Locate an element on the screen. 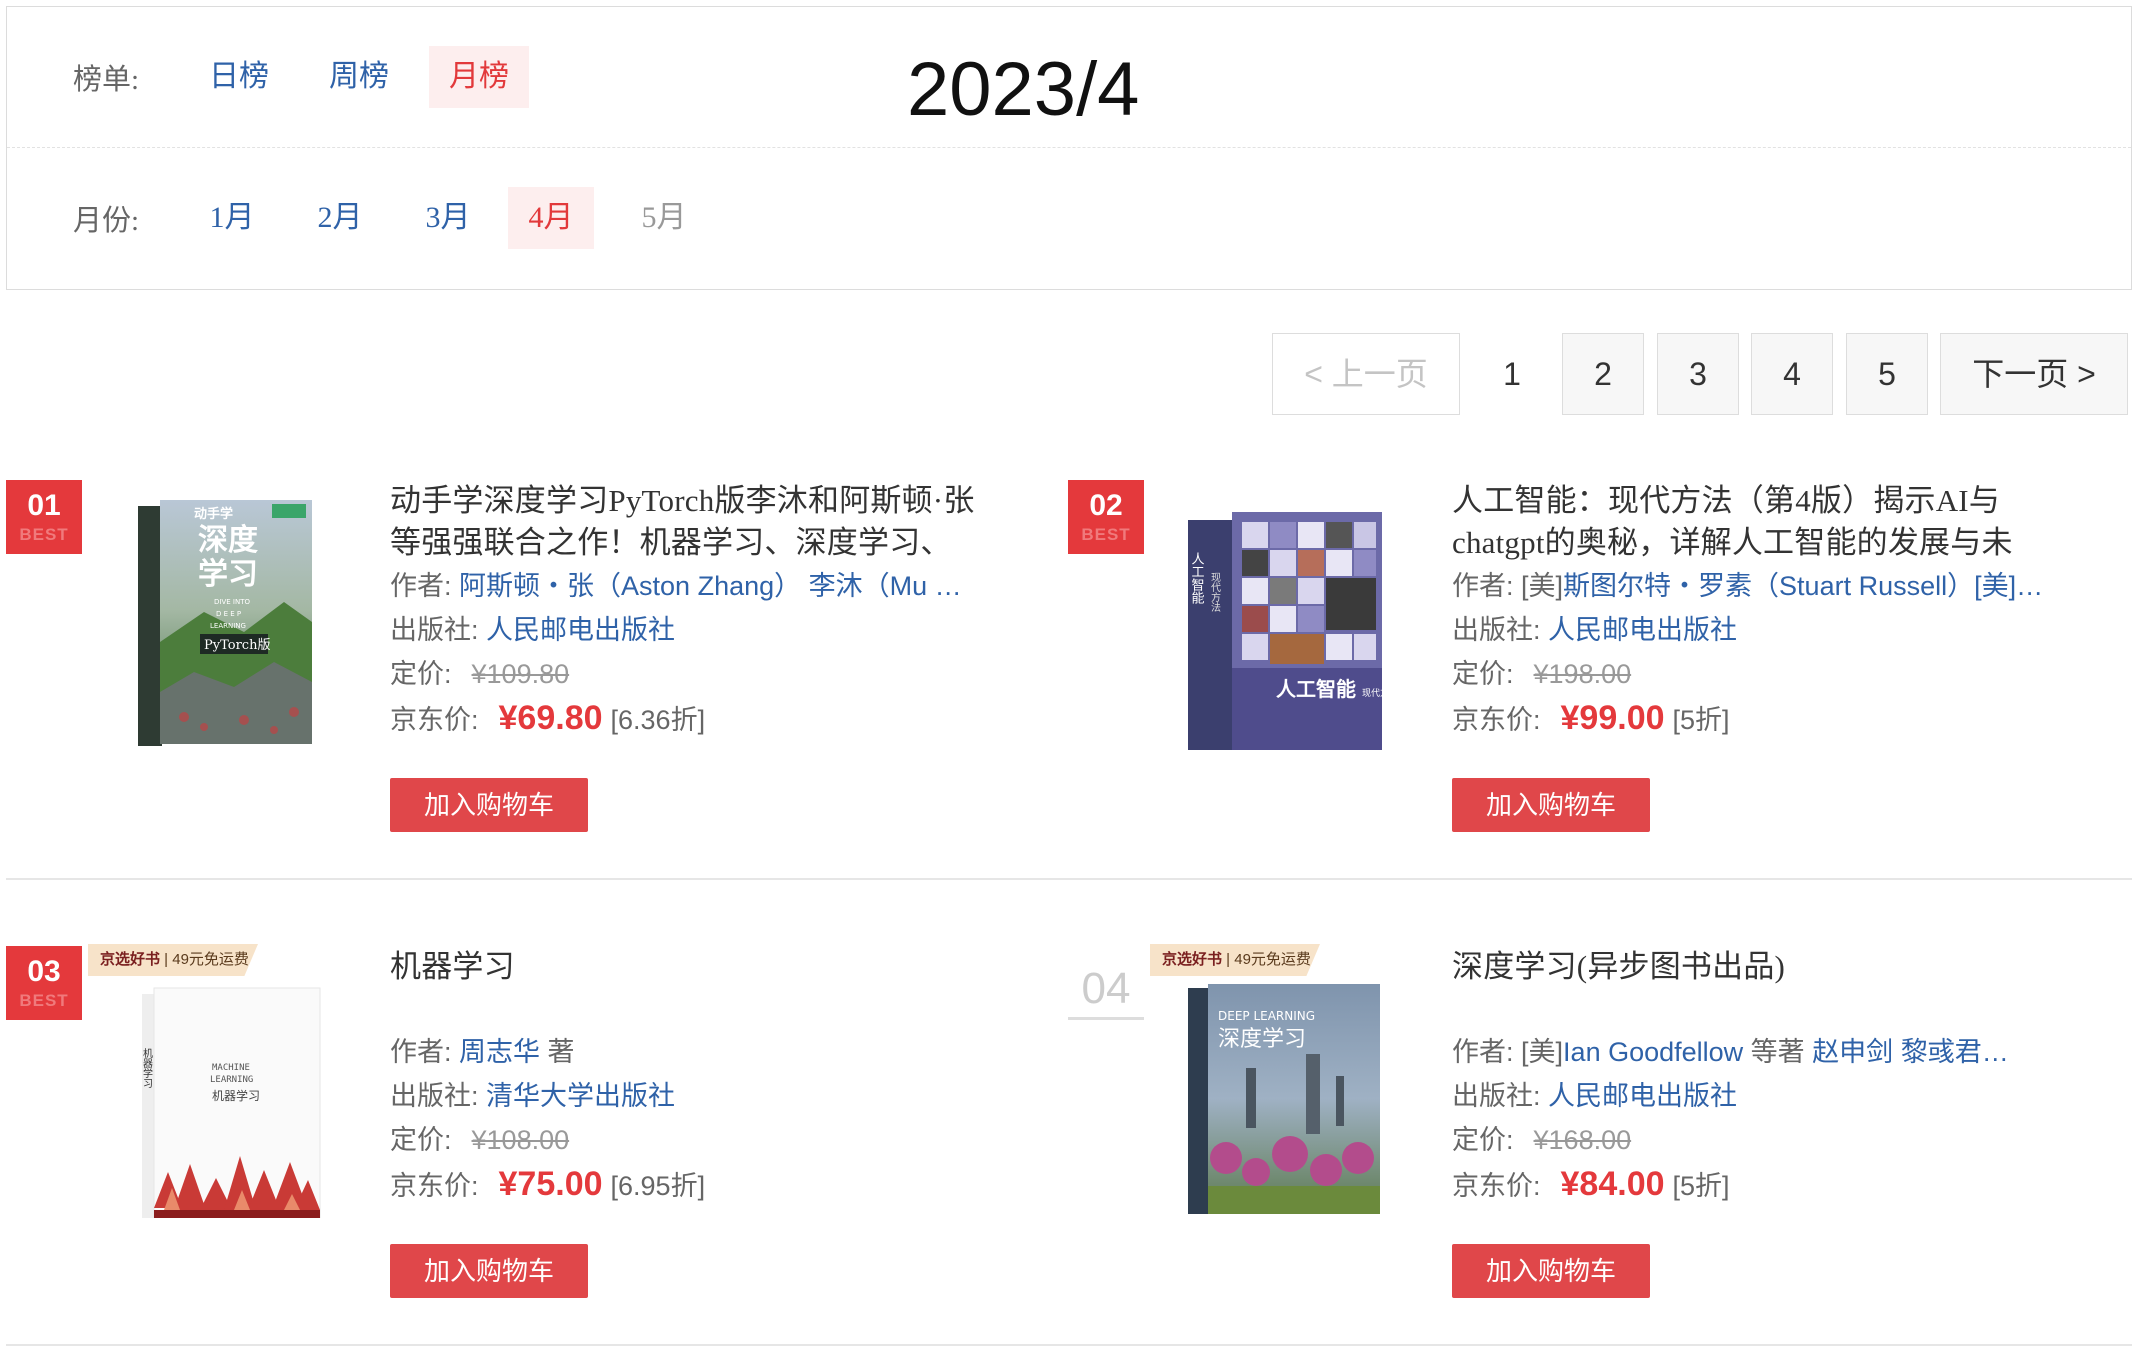 The height and width of the screenshot is (1350, 2138). row-divider is located at coordinates (1069, 879).